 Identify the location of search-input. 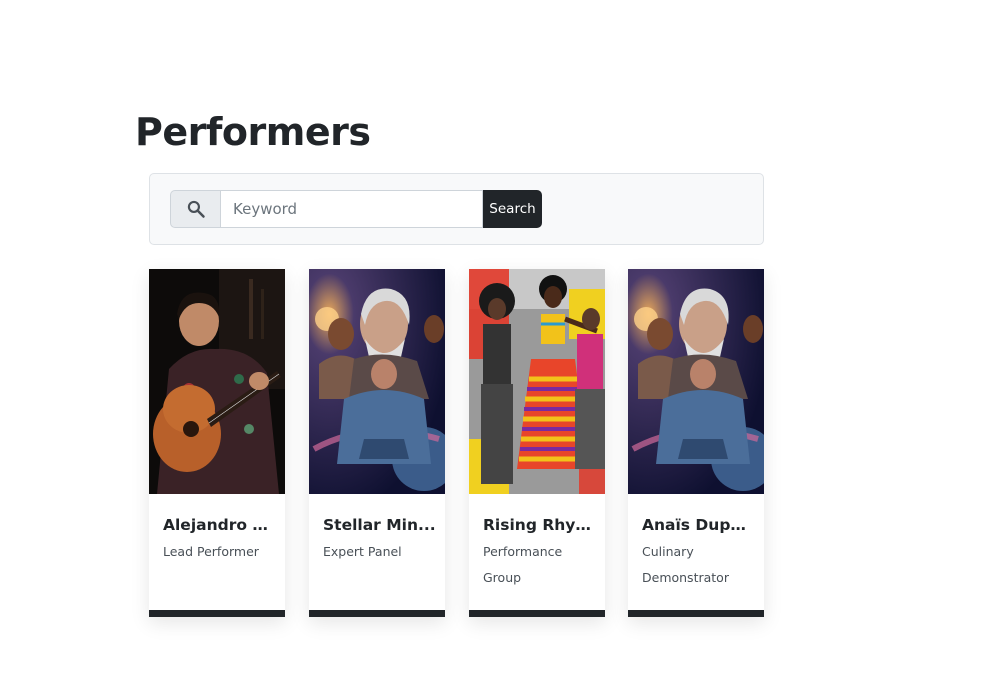
(351, 209).